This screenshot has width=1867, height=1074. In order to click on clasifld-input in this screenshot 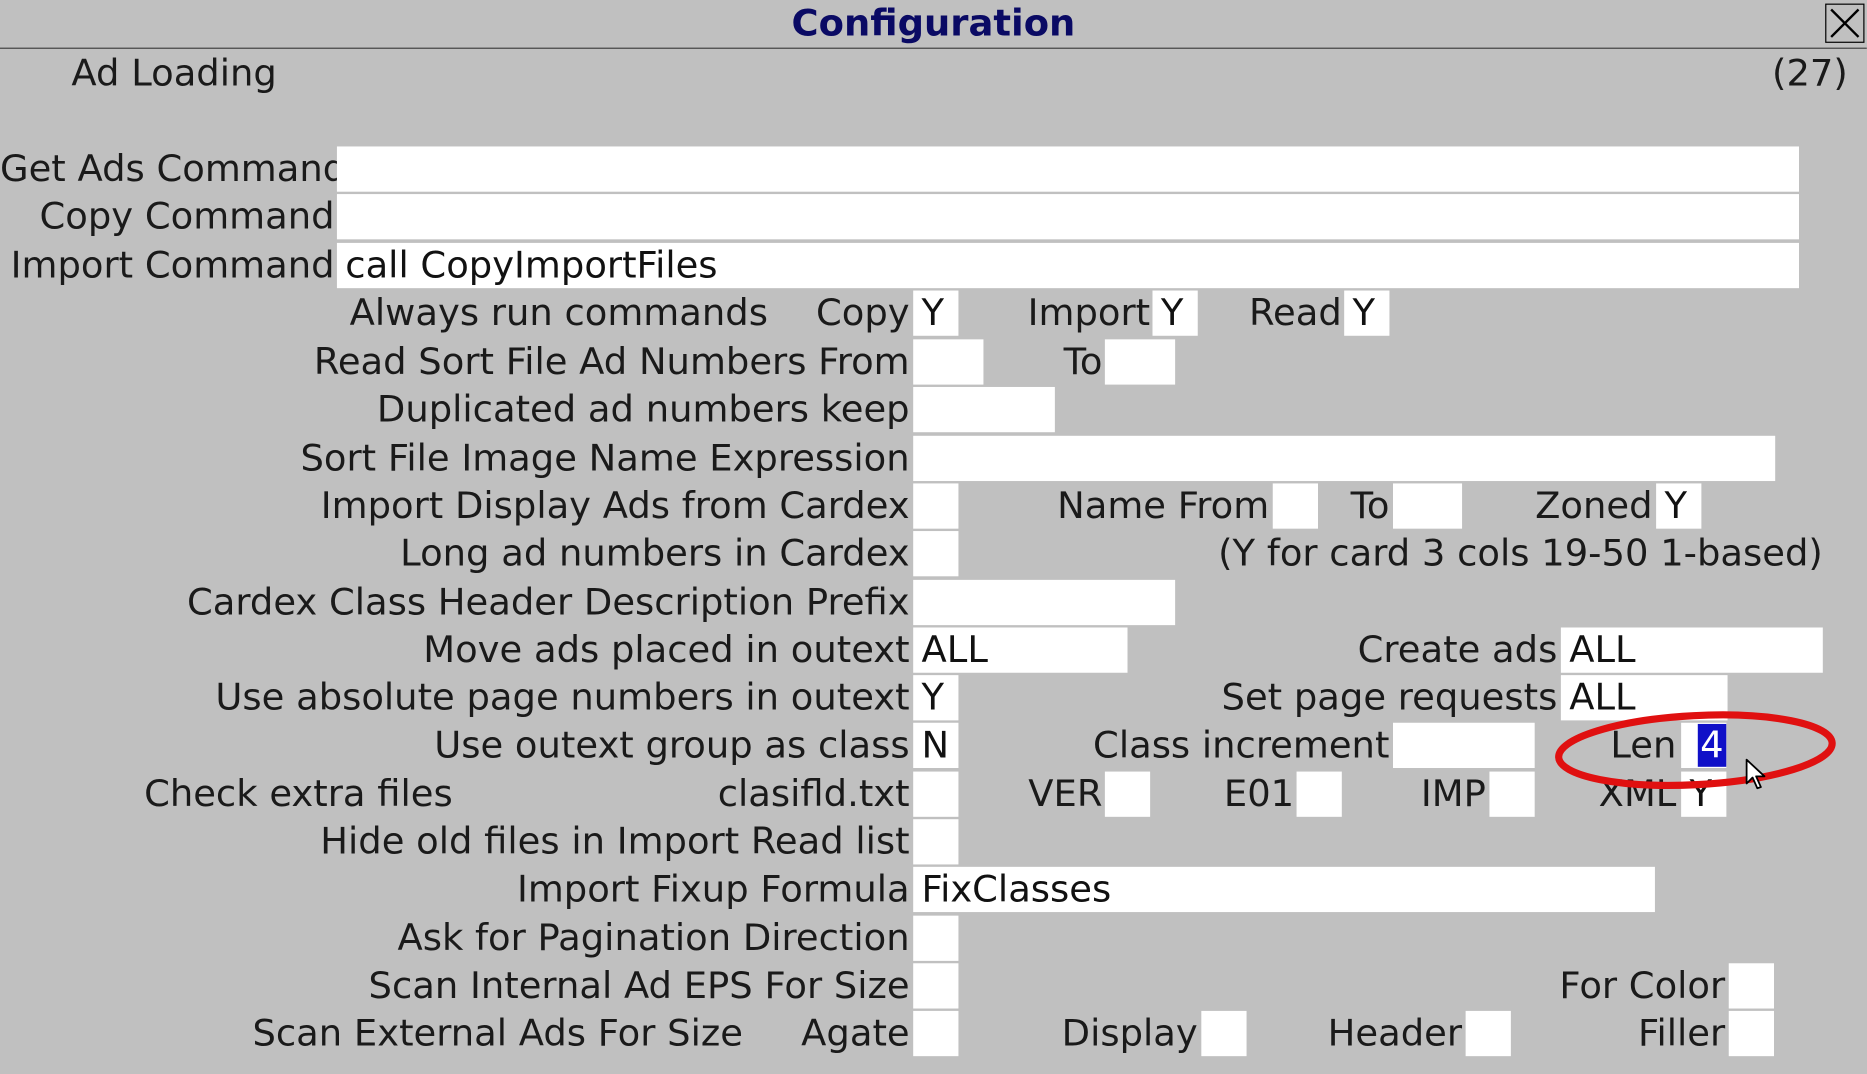, I will do `click(936, 794)`.